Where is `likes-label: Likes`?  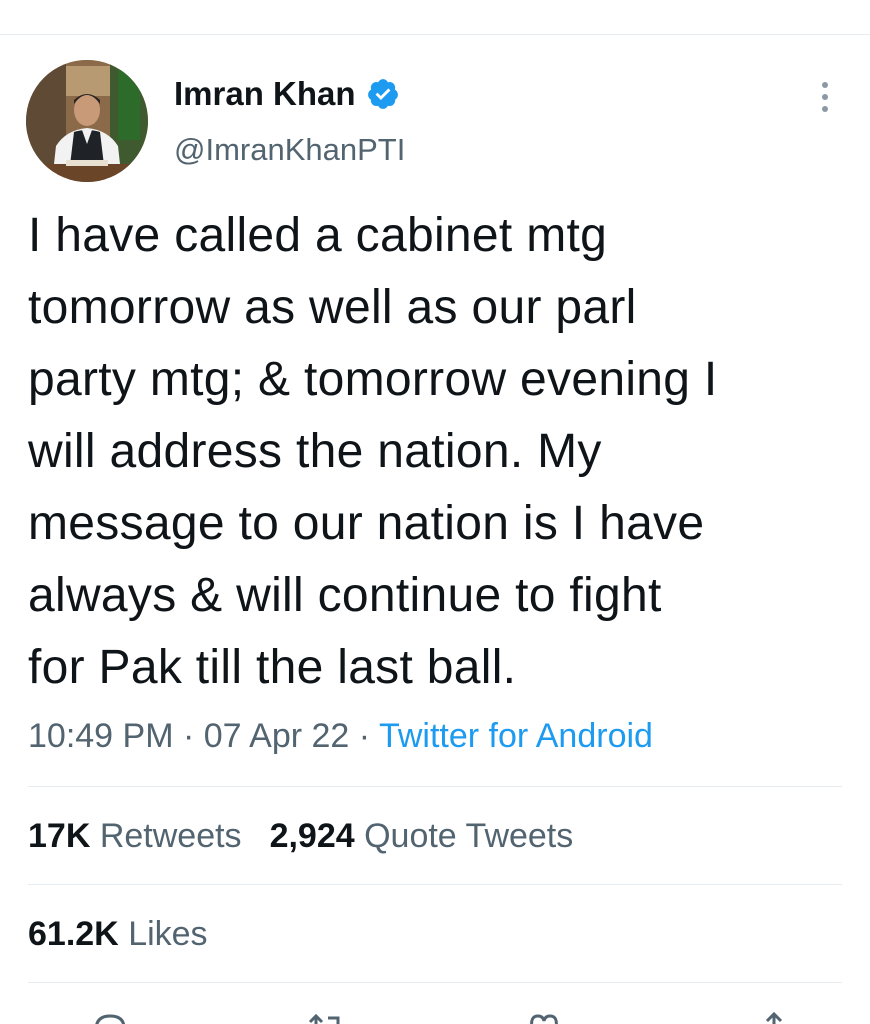
likes-label: Likes is located at coordinates (168, 934).